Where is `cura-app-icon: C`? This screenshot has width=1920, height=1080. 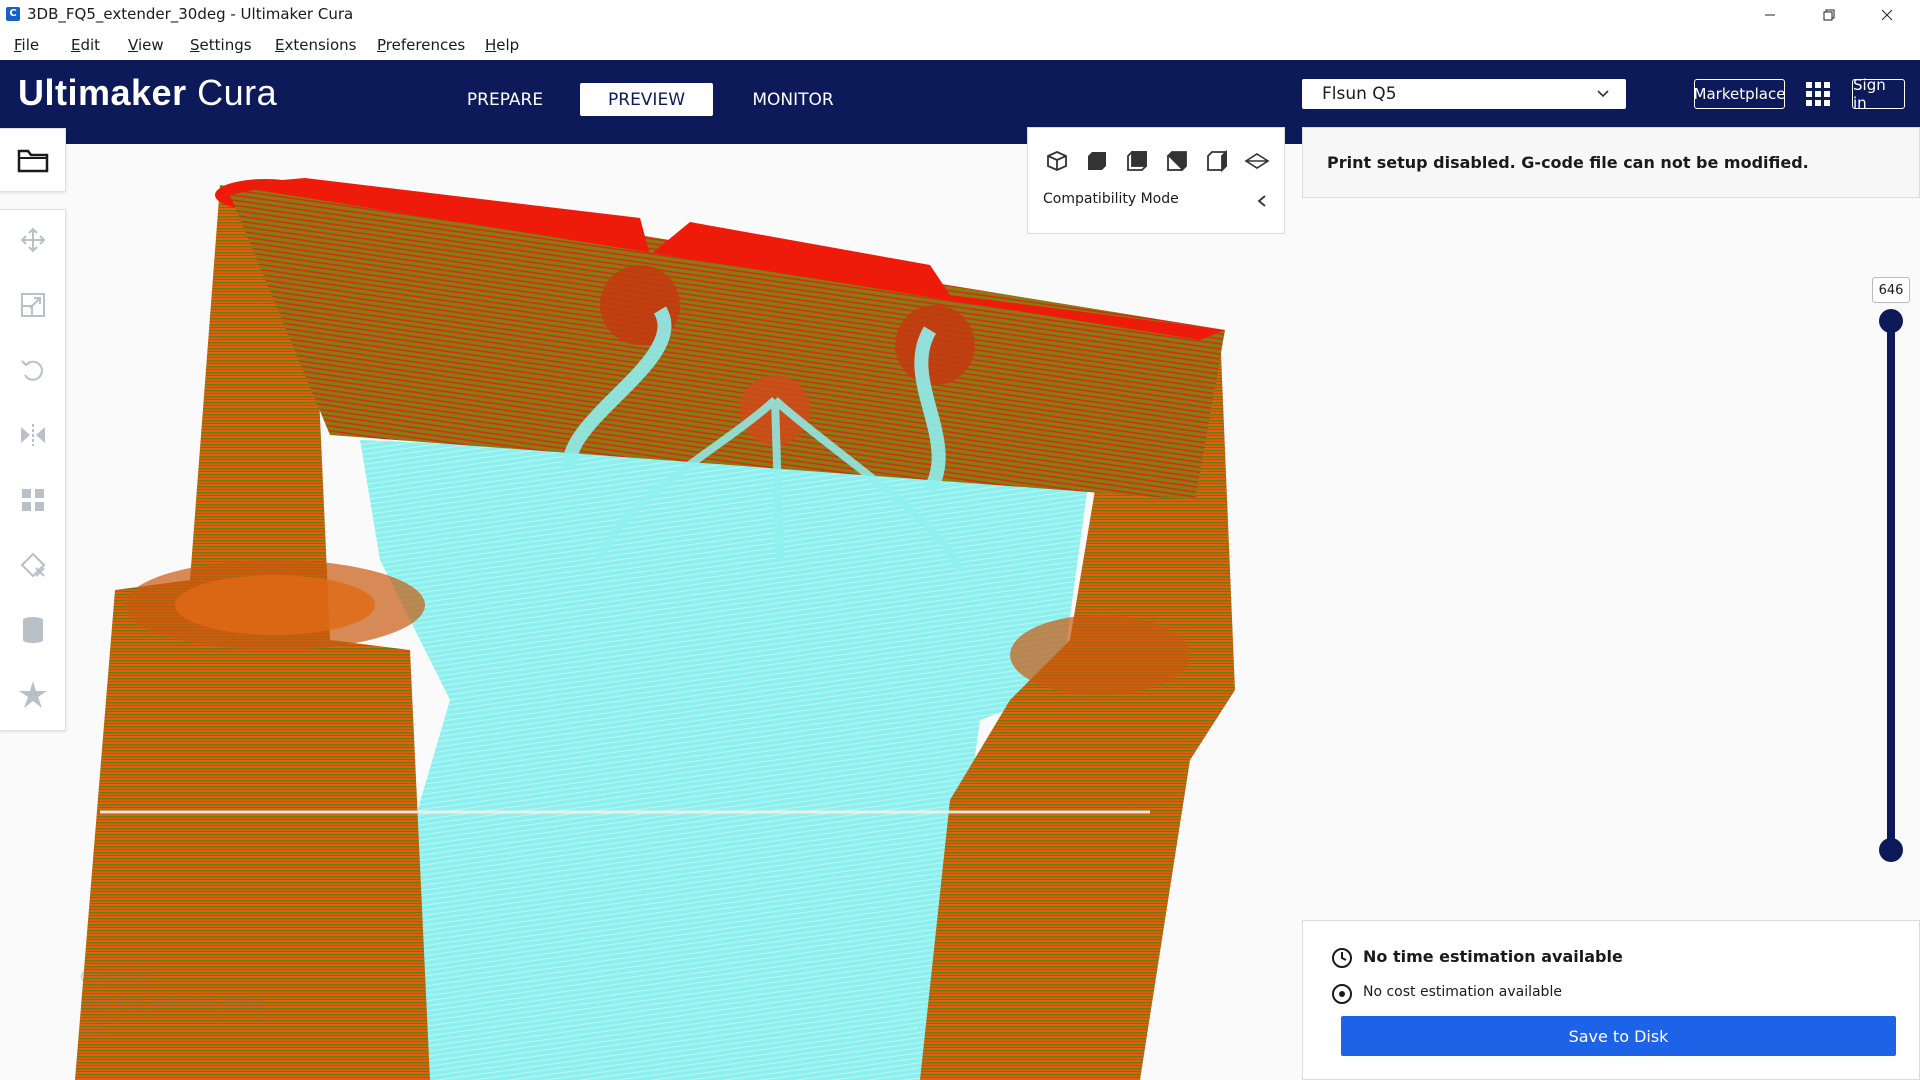 cura-app-icon: C is located at coordinates (13, 14).